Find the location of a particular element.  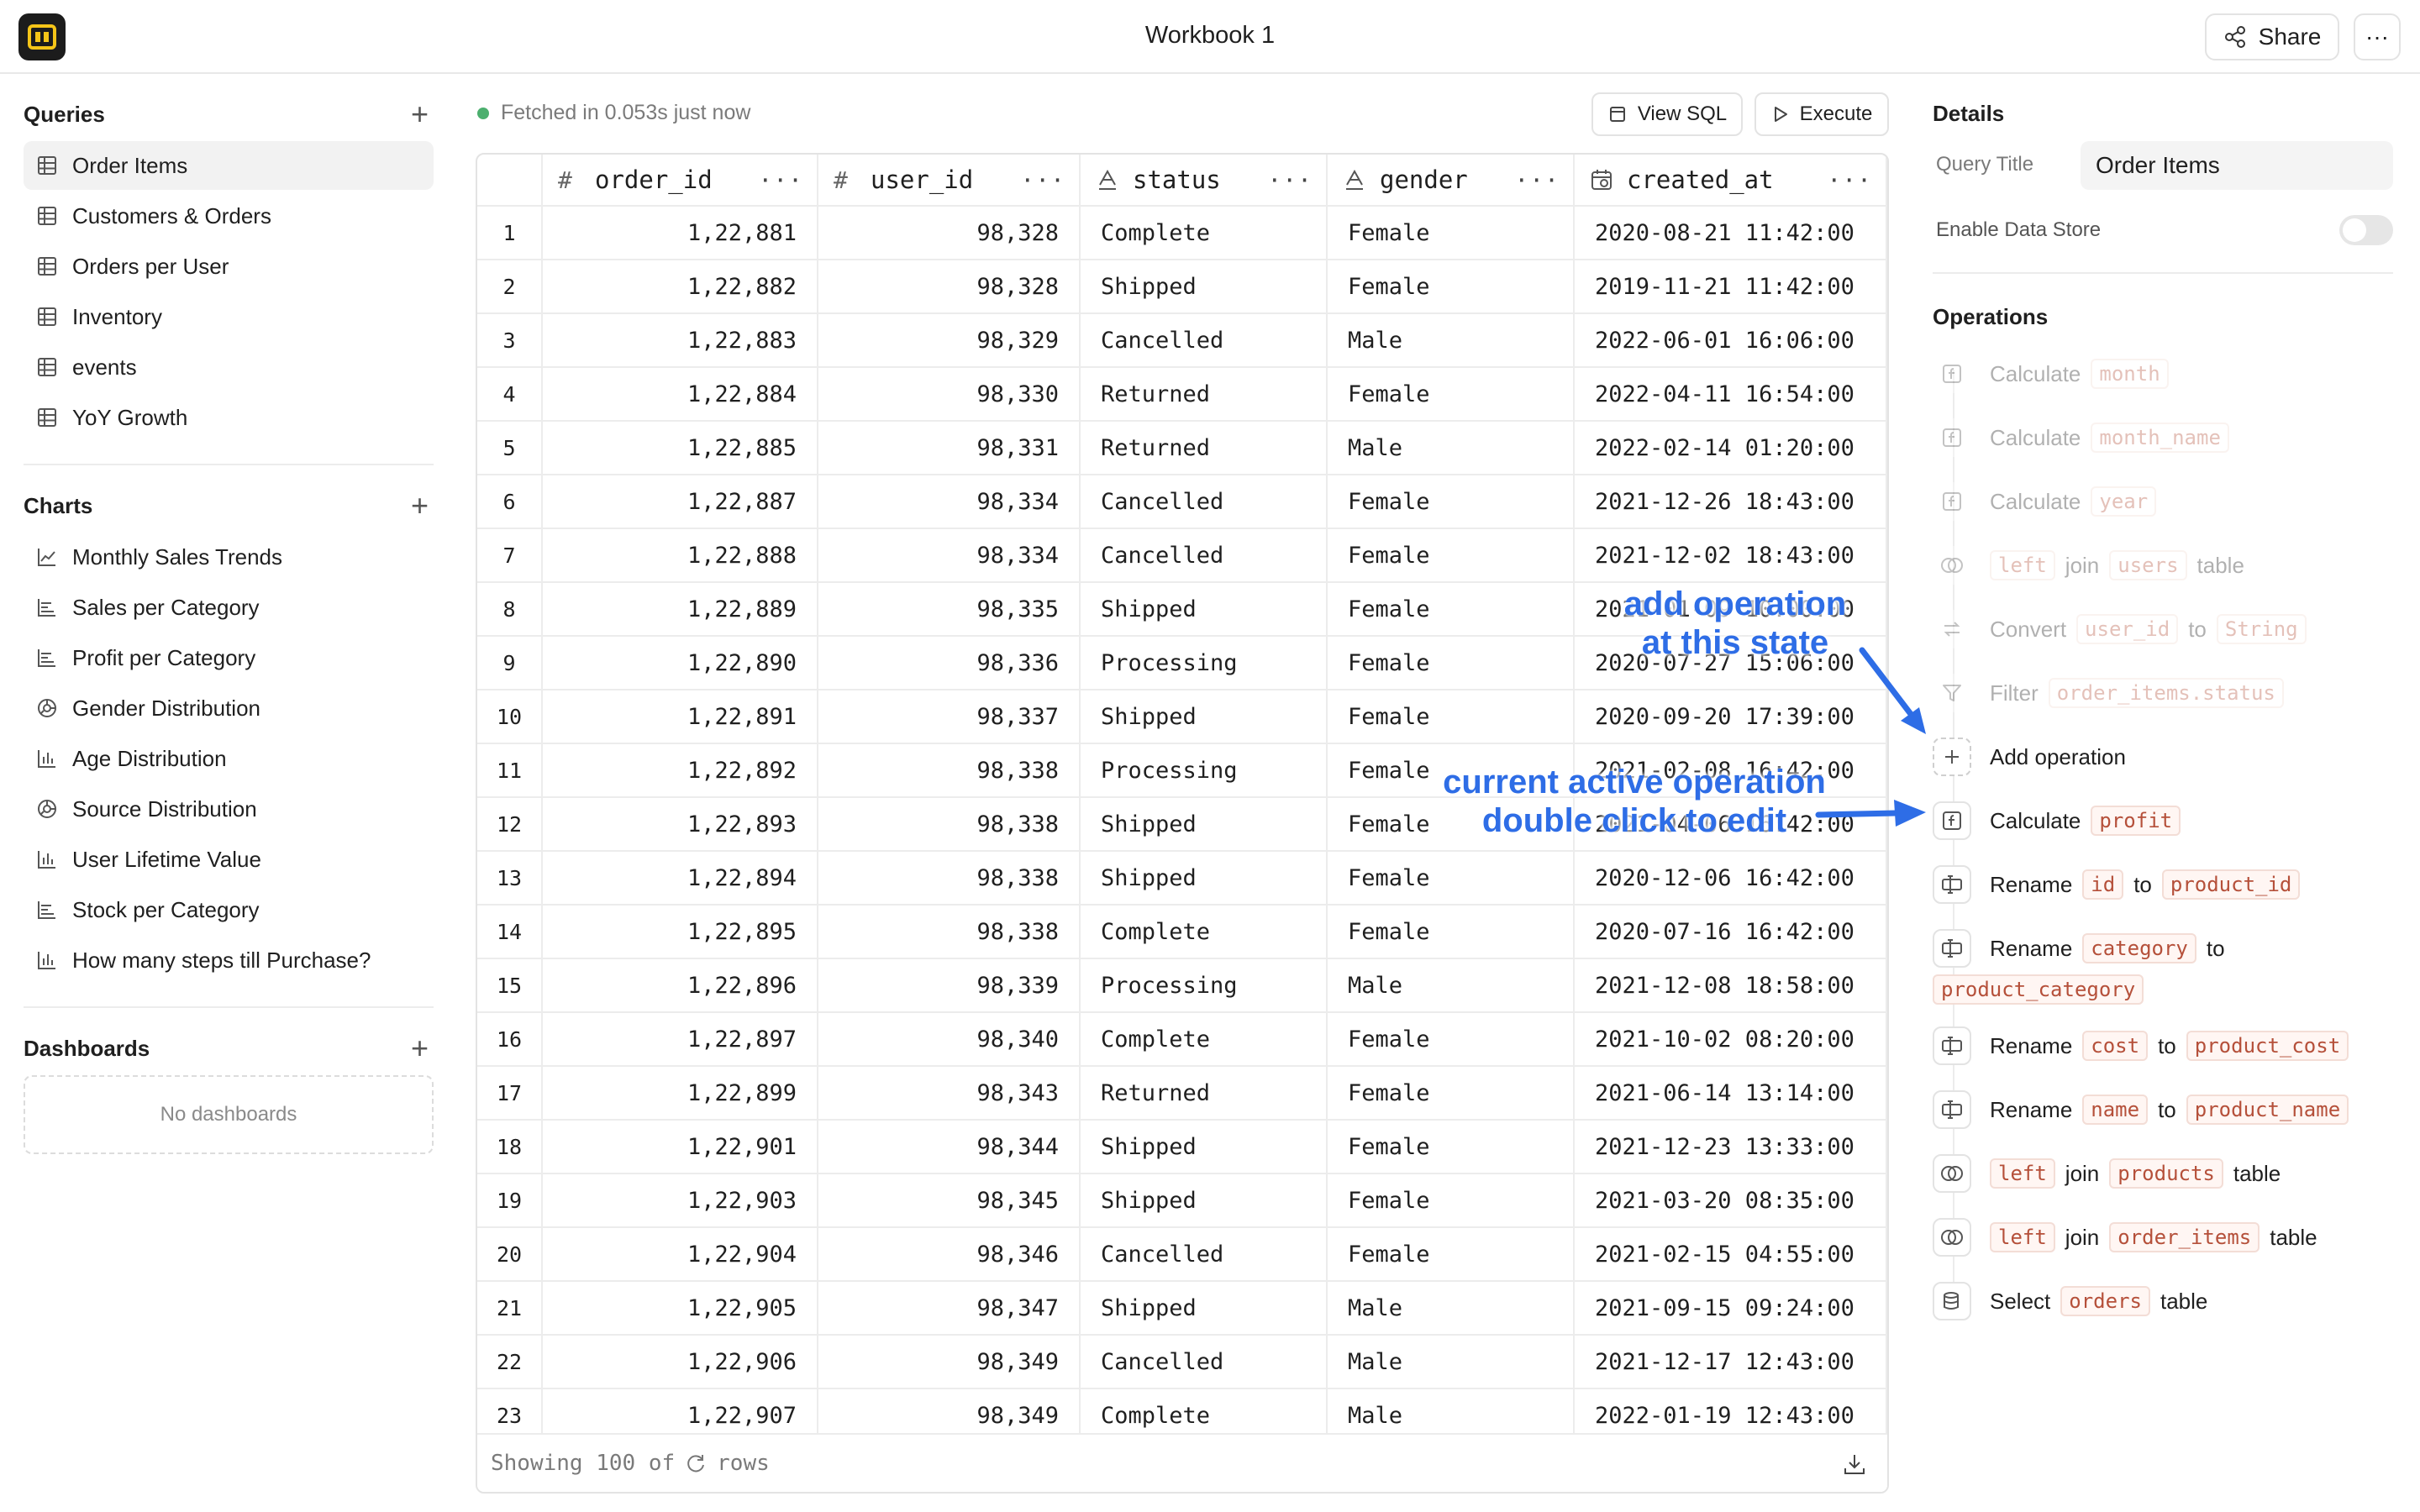

table-cell: 2021-12-26 18:43:00 is located at coordinates (1731, 502).